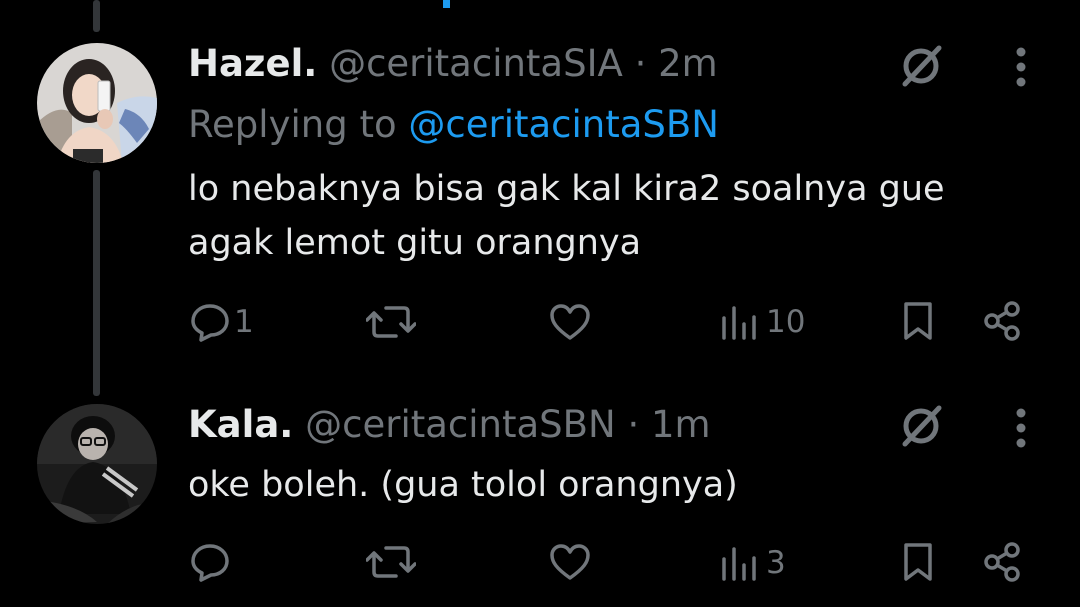  What do you see at coordinates (776, 563) in the screenshot?
I see `view-count: 3` at bounding box center [776, 563].